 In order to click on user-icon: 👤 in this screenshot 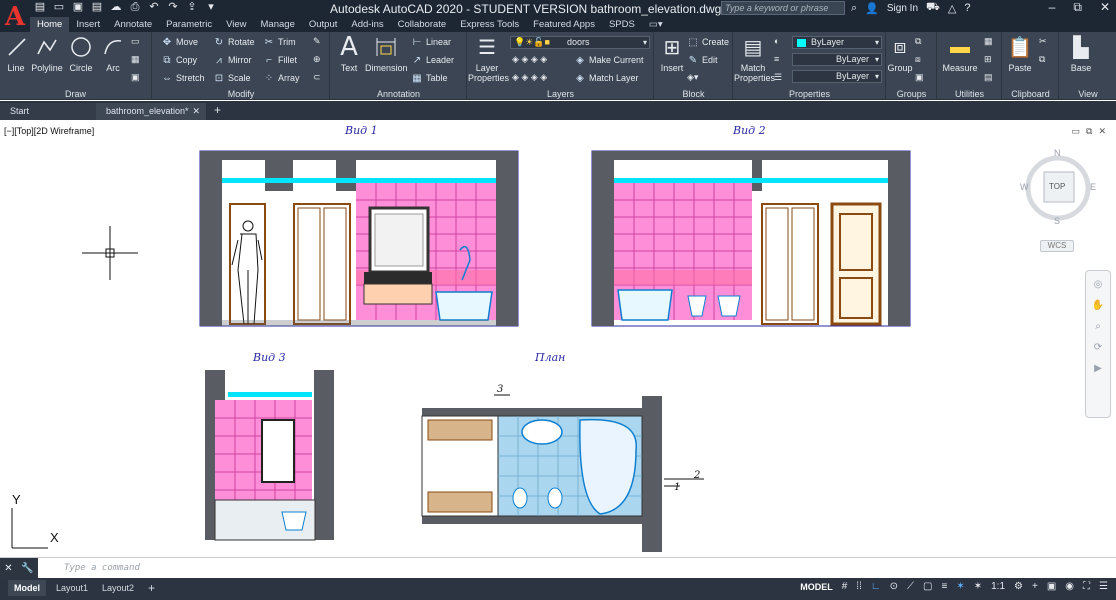, I will do `click(872, 8)`.